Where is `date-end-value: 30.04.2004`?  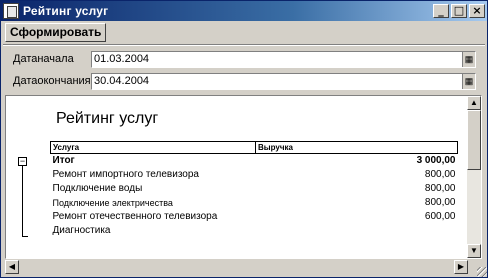 date-end-value: 30.04.2004 is located at coordinates (122, 81).